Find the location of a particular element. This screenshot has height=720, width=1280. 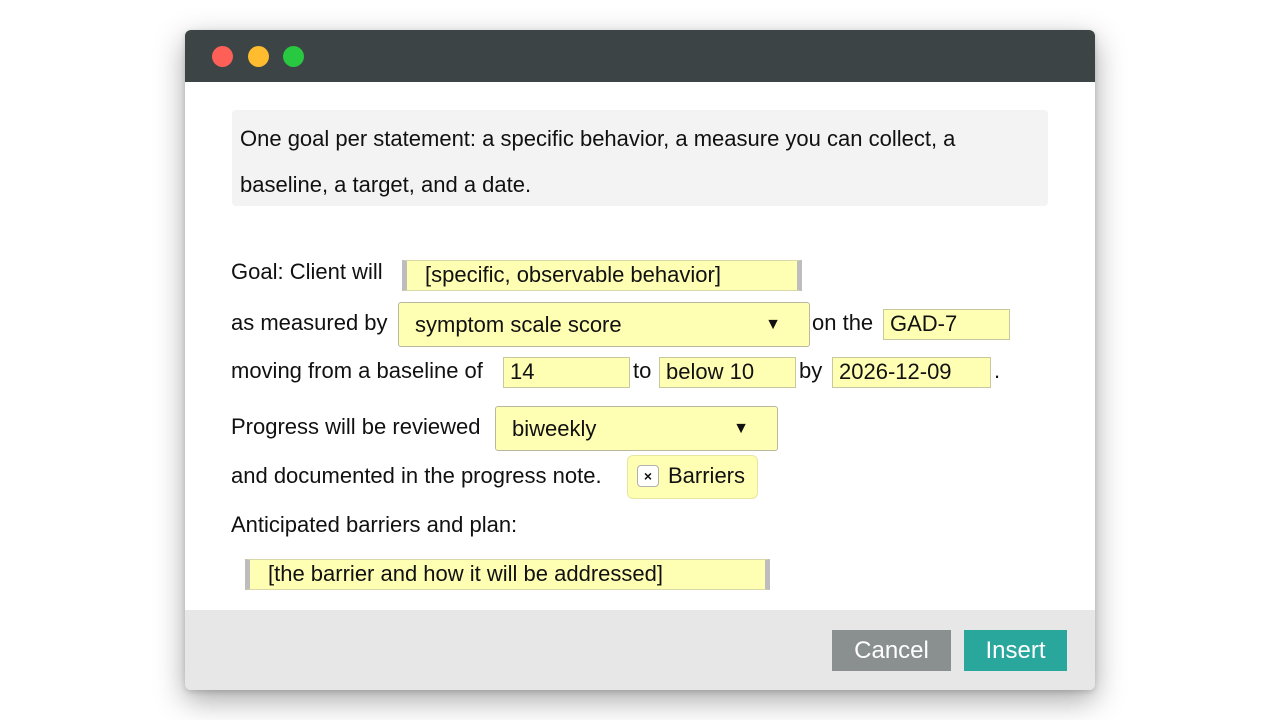

measure-select: symptom scale score ▼ is located at coordinates (604, 324).